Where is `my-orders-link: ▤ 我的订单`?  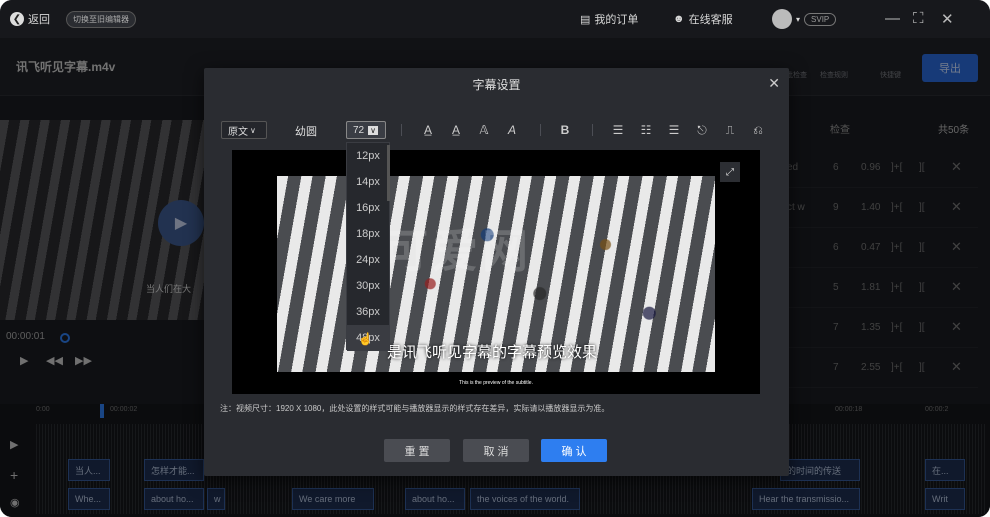 my-orders-link: ▤ 我的订单 is located at coordinates (609, 19).